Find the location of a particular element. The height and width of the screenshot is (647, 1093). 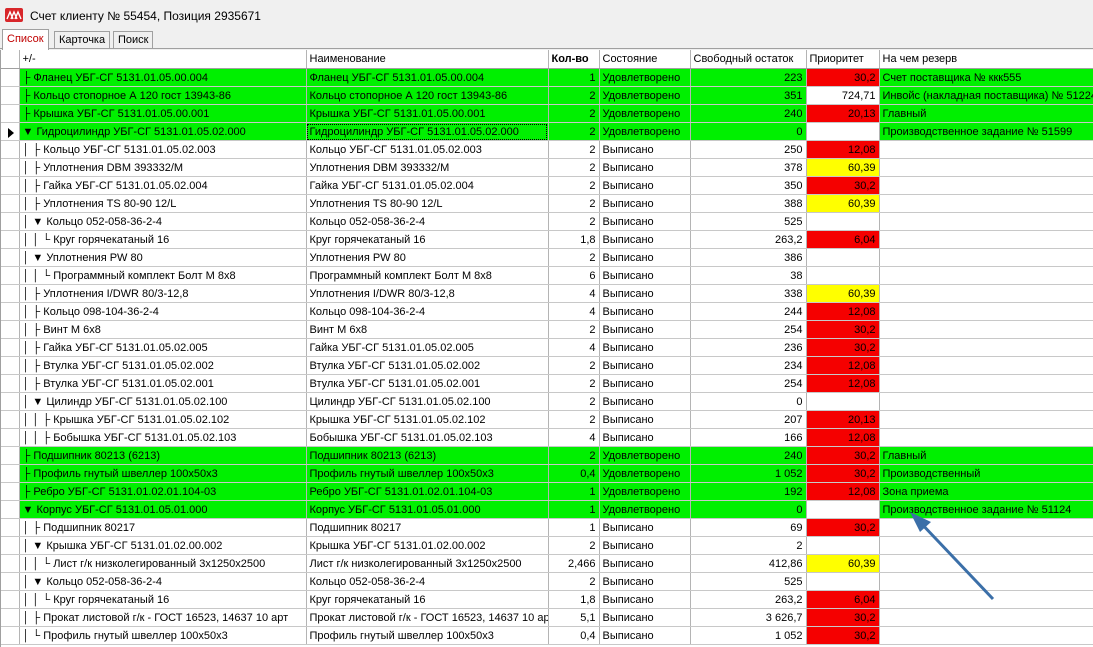

free-stock-cell: 207 is located at coordinates (748, 419).